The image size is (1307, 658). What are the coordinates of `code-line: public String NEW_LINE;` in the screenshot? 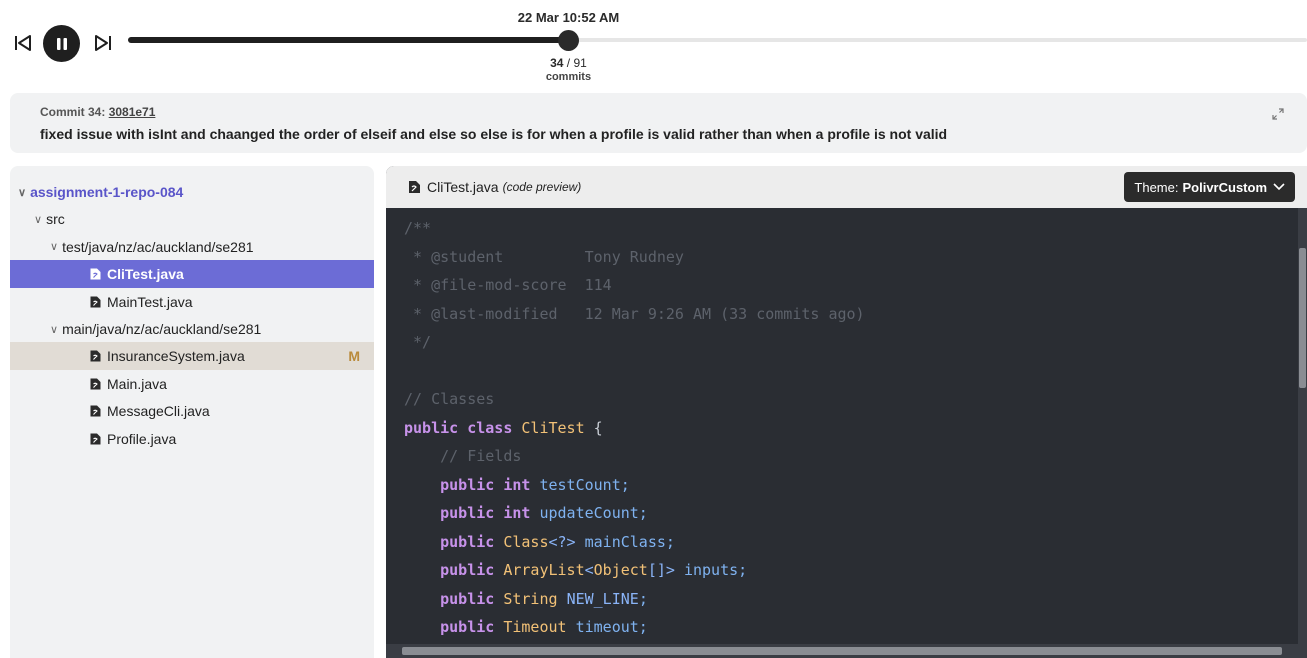 It's located at (526, 599).